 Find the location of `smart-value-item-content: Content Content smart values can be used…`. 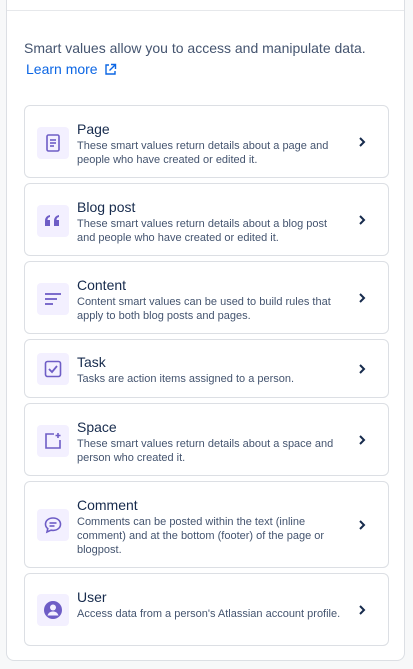

smart-value-item-content: Content Content smart values can be used… is located at coordinates (206, 297).